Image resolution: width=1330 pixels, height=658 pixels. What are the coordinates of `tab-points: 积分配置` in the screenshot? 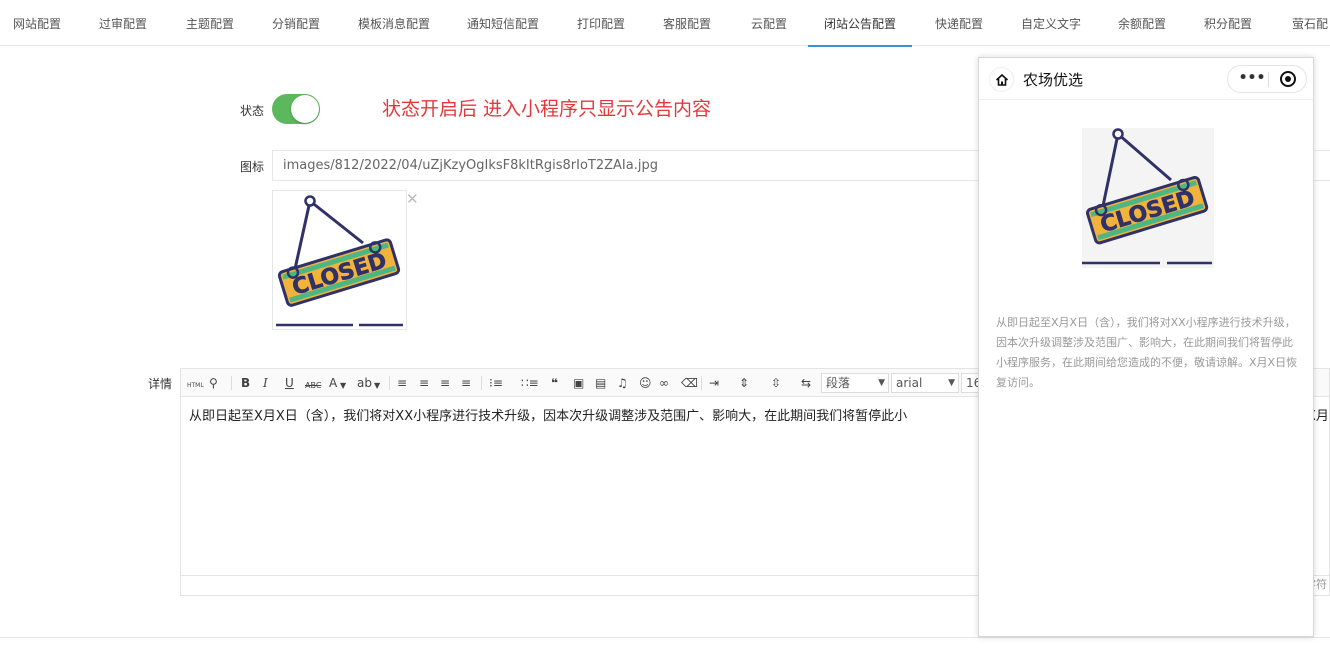 It's located at (1228, 23).